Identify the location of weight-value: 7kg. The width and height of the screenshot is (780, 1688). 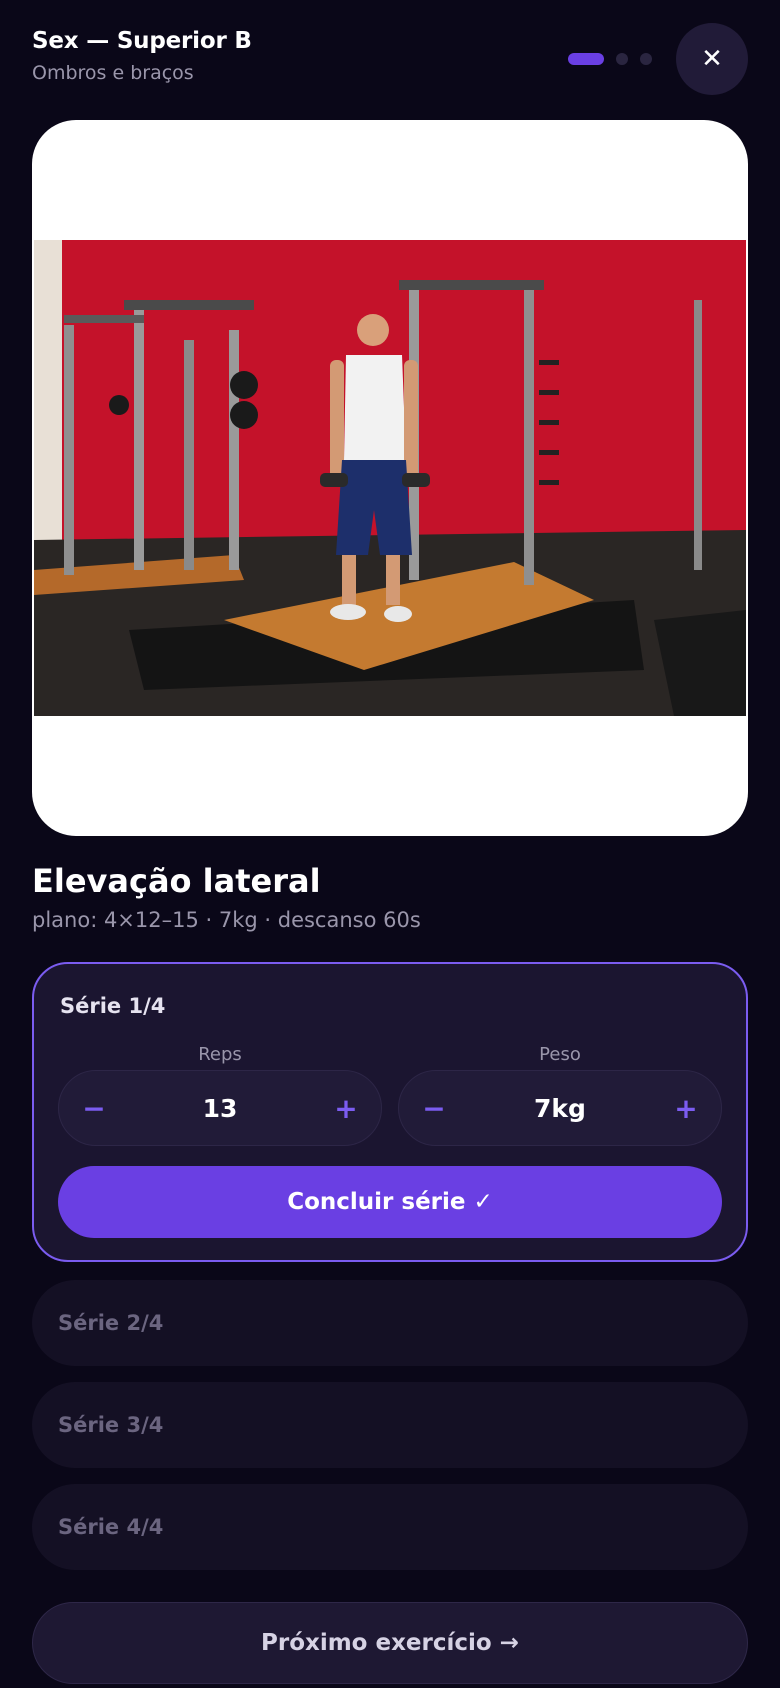
(560, 1108).